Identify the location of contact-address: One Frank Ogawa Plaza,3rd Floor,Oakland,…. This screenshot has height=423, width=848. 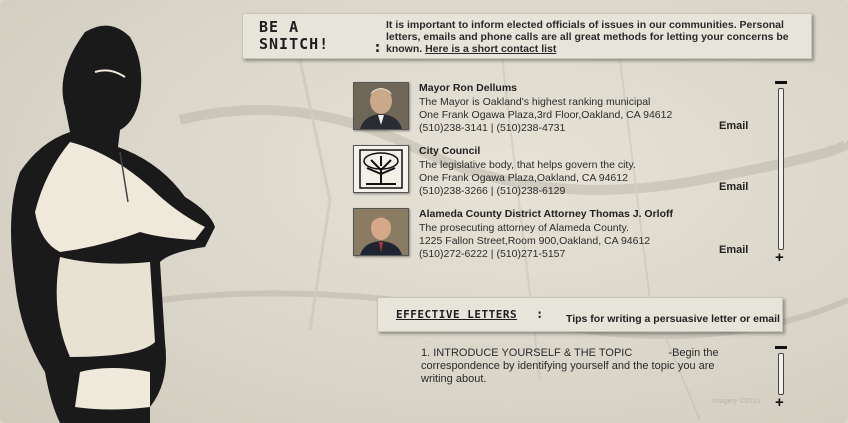
(546, 115).